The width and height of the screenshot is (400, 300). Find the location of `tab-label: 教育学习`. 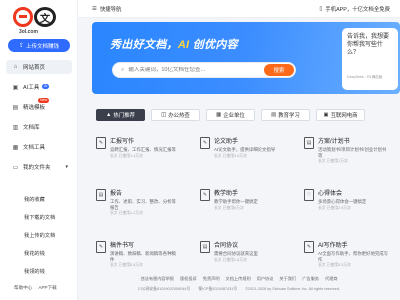

tab-label: 教育学习 is located at coordinates (289, 116).